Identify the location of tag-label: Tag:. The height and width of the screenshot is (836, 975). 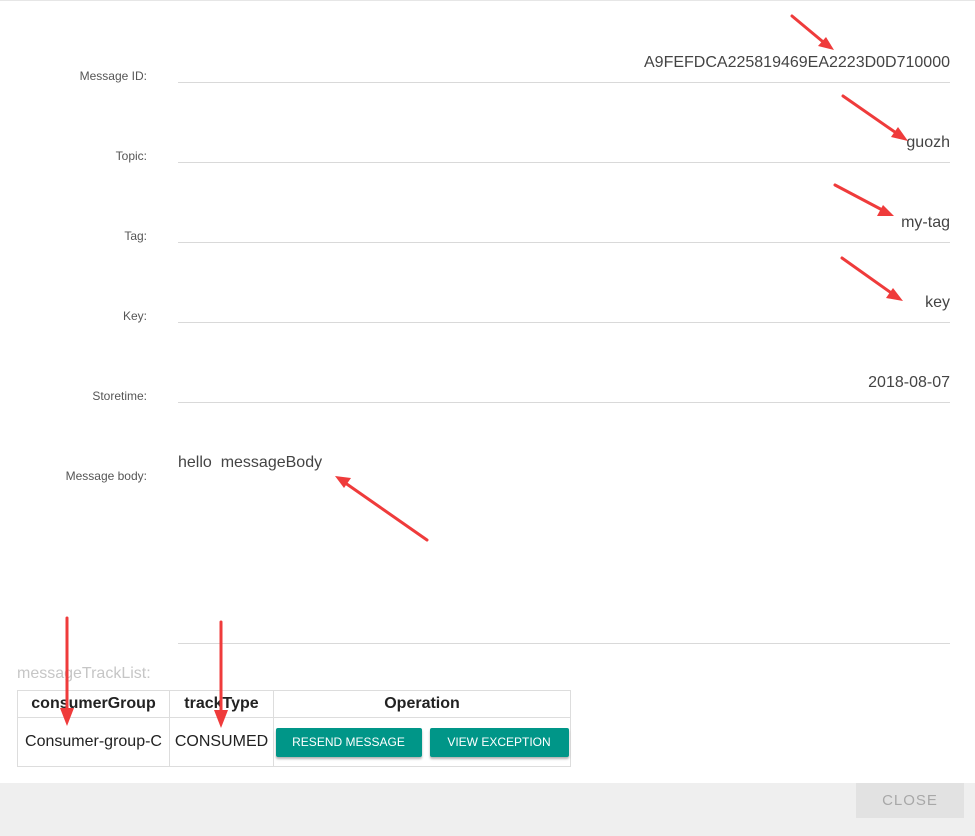
(135, 236).